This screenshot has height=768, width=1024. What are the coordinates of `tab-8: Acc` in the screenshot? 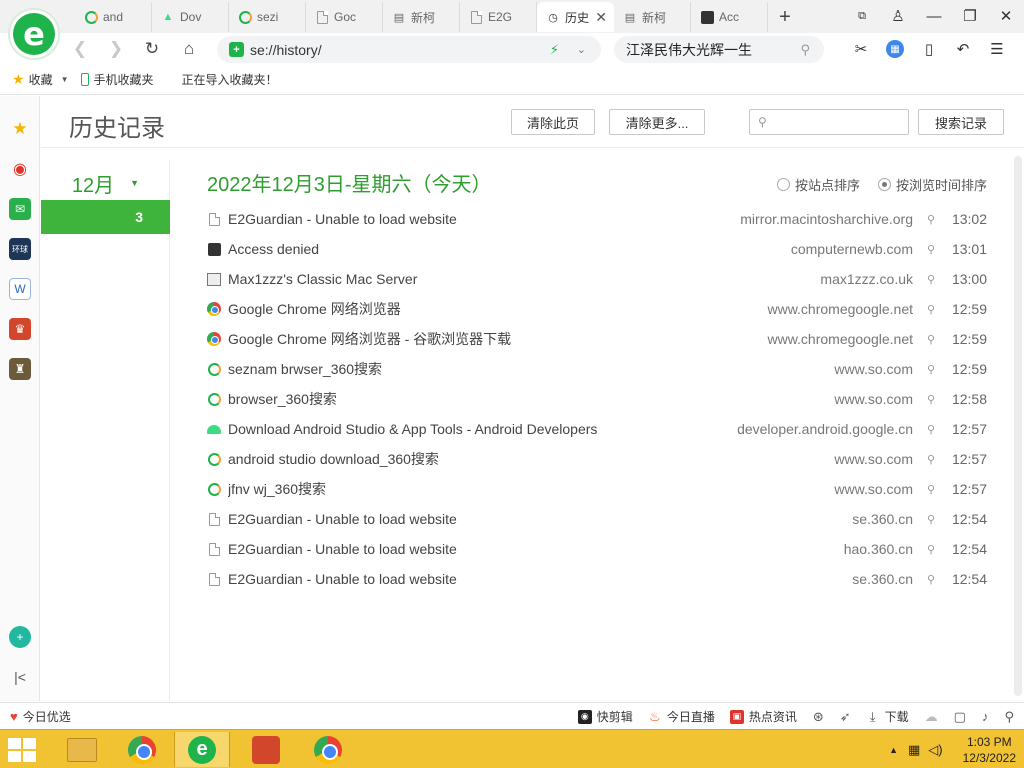 It's located at (729, 17).